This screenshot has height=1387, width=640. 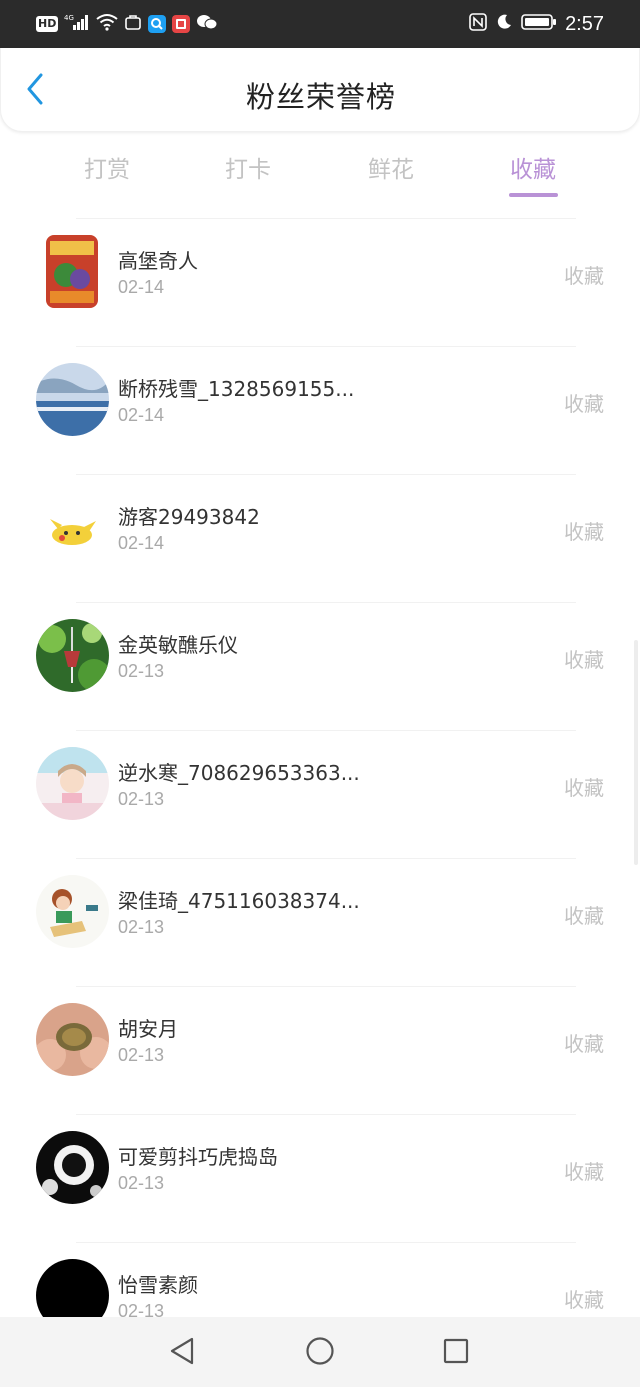 What do you see at coordinates (158, 261) in the screenshot?
I see `user-name: 高堡奇人` at bounding box center [158, 261].